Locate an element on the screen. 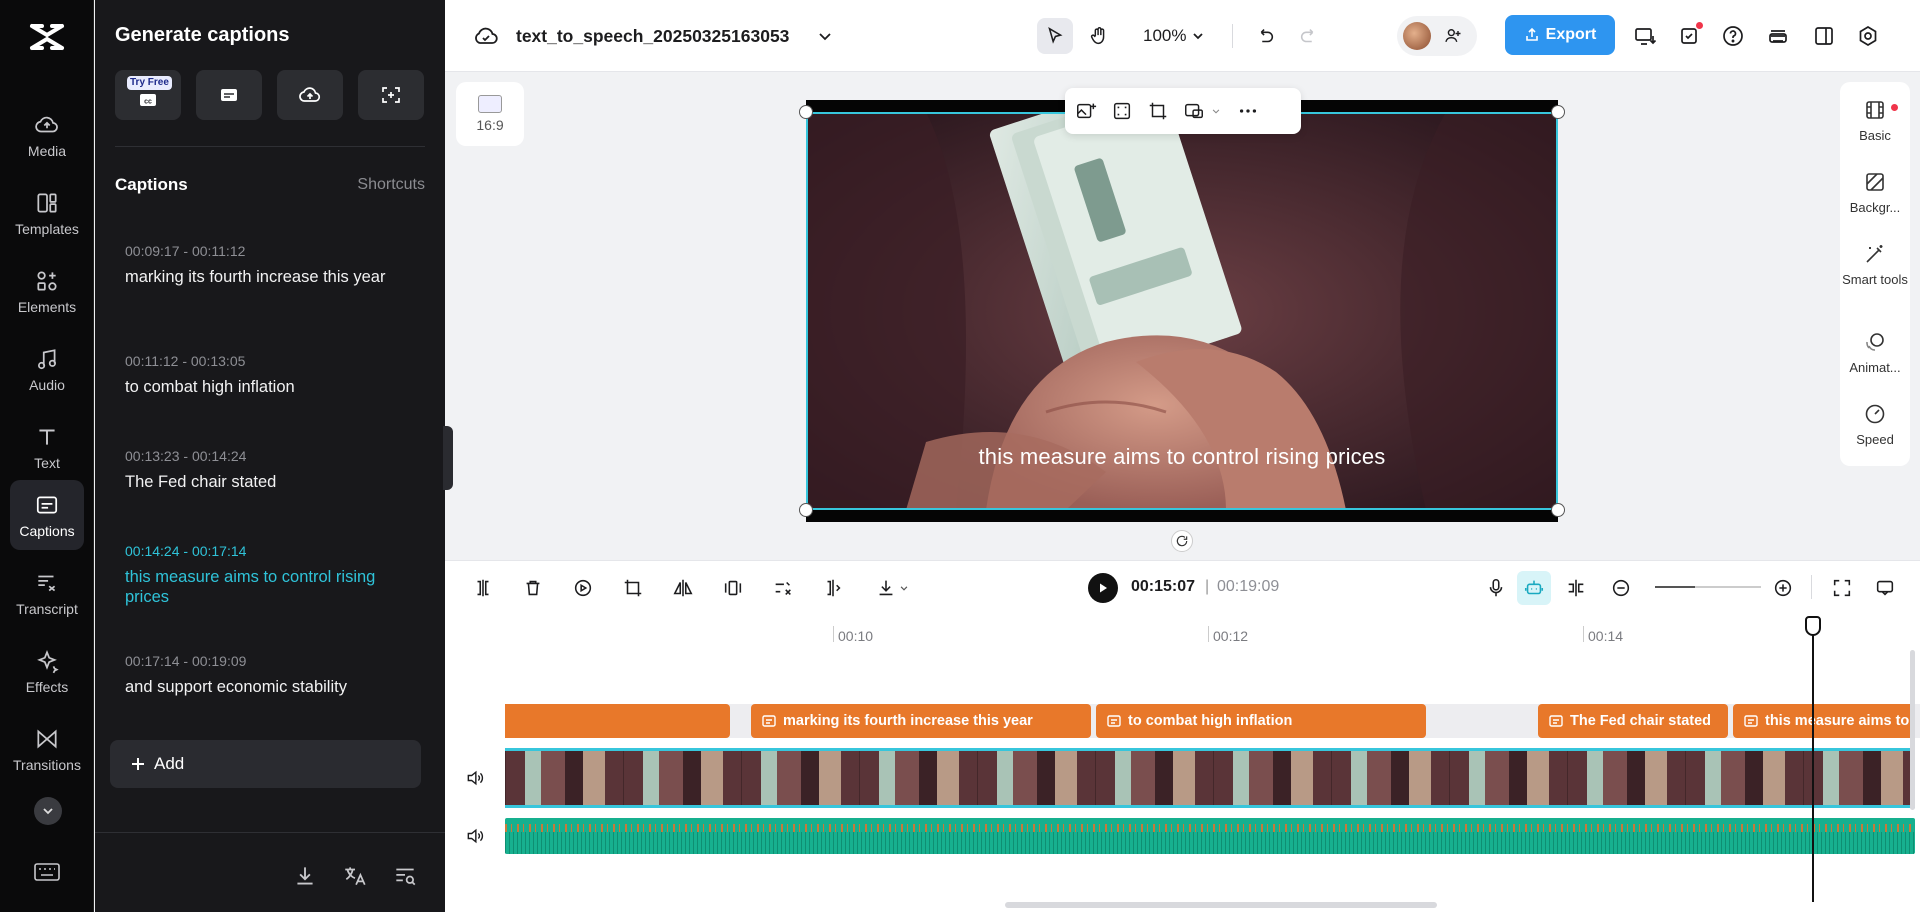 Image resolution: width=1920 pixels, height=912 pixels. timeline-horizontal-scrollbar is located at coordinates (1221, 905).